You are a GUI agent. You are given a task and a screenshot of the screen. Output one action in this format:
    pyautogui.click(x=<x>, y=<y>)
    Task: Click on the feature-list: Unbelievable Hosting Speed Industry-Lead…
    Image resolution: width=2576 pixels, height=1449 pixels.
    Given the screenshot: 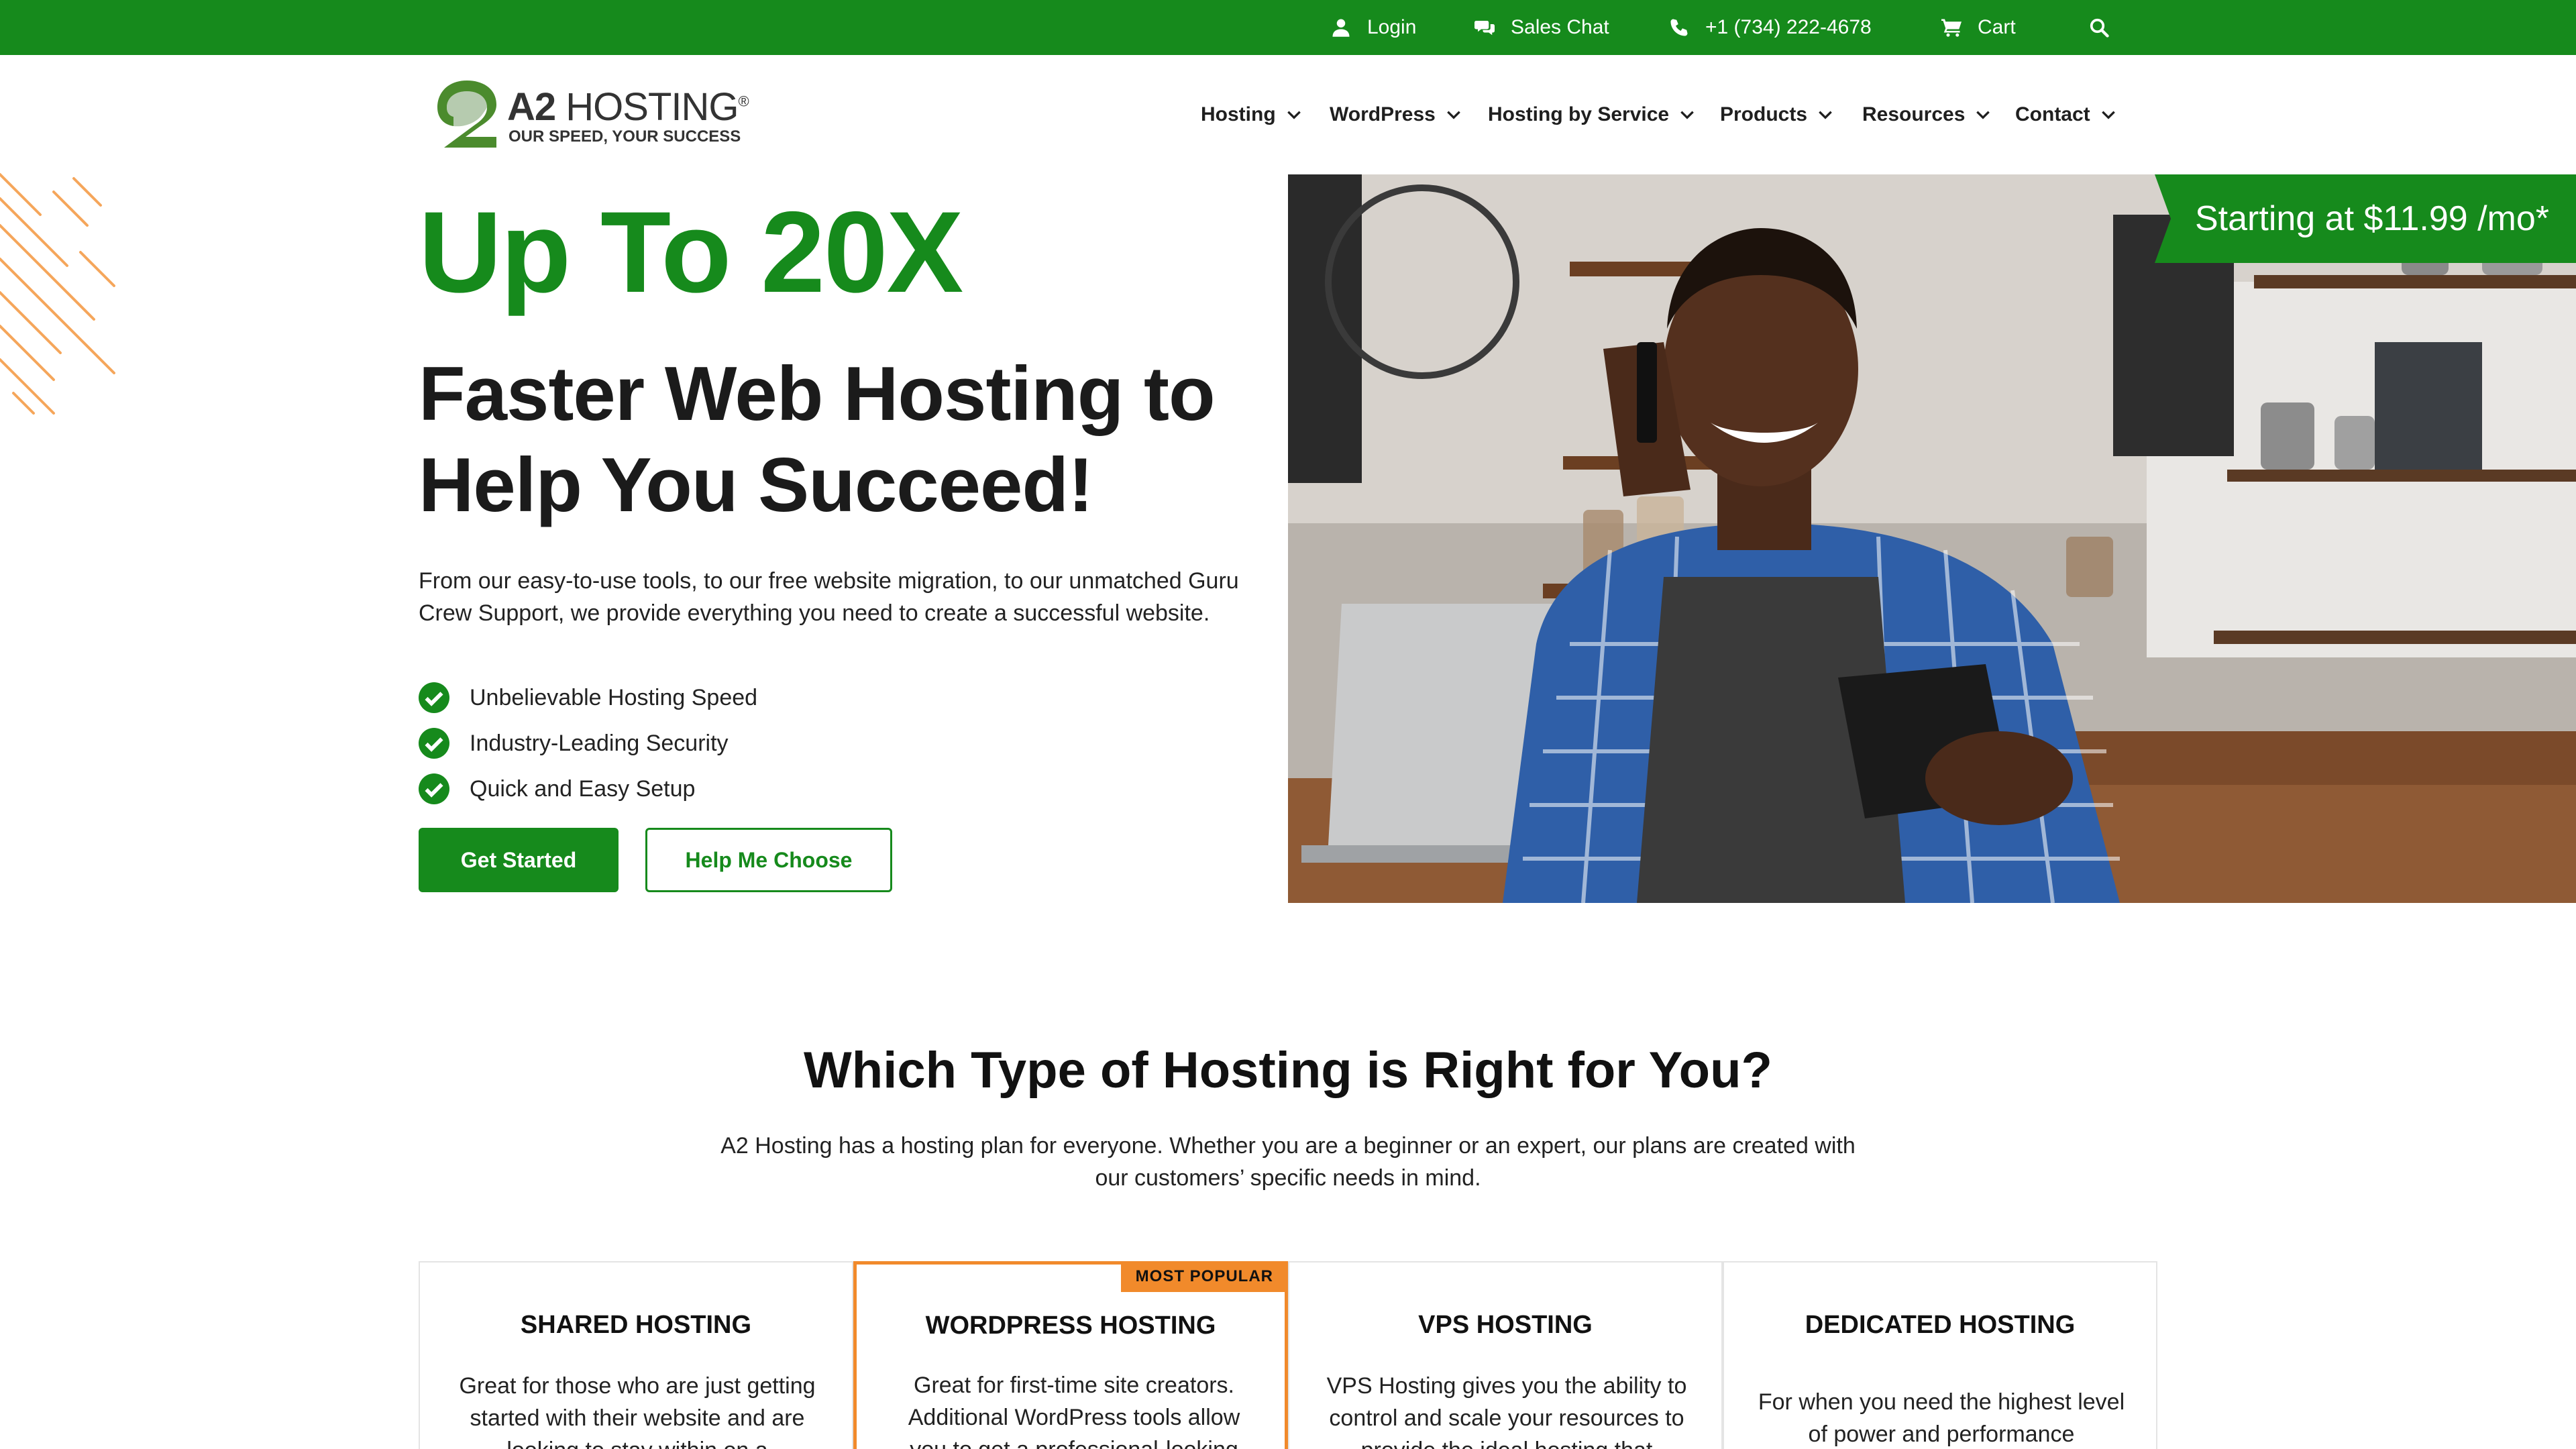 What is the action you would take?
    pyautogui.click(x=588, y=743)
    